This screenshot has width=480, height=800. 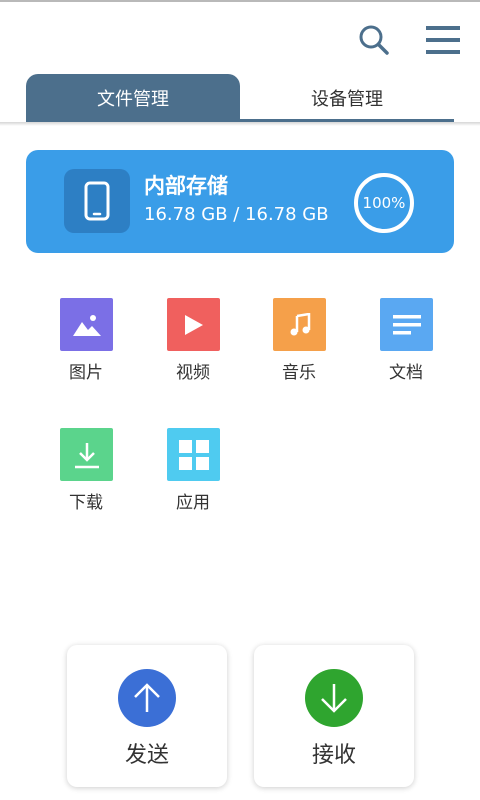 What do you see at coordinates (193, 324) in the screenshot?
I see `play-icon` at bounding box center [193, 324].